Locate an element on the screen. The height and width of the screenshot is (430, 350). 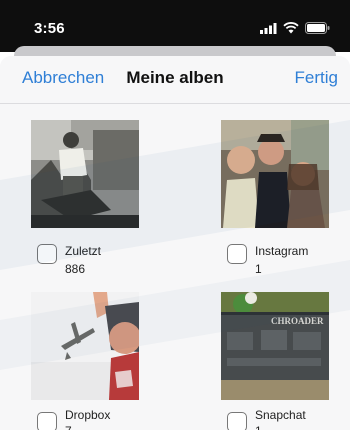
vintage-photo-thumbnail is located at coordinates (85, 174).